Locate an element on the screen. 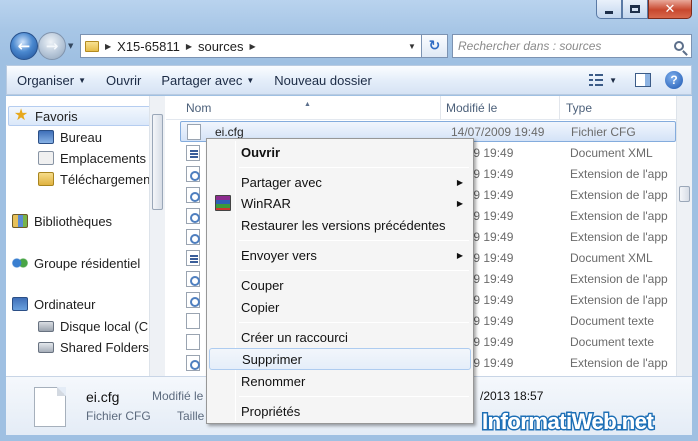 This screenshot has width=698, height=441. preview-pane-icon is located at coordinates (643, 80).